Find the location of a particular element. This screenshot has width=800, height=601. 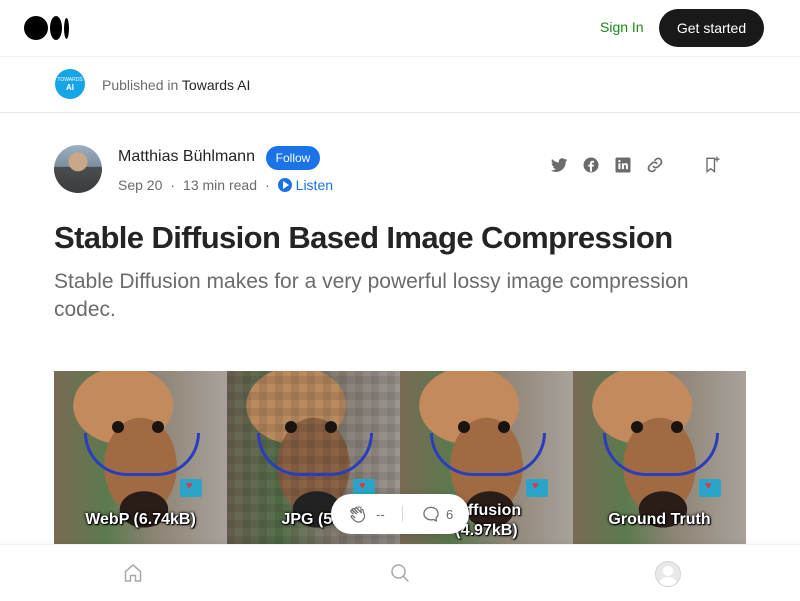

bottom-navigation is located at coordinates (400, 572).